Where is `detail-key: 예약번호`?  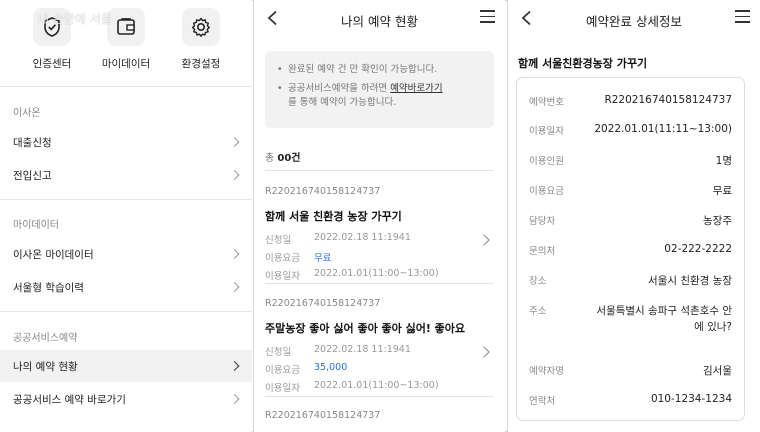
detail-key: 예약번호 is located at coordinates (546, 102).